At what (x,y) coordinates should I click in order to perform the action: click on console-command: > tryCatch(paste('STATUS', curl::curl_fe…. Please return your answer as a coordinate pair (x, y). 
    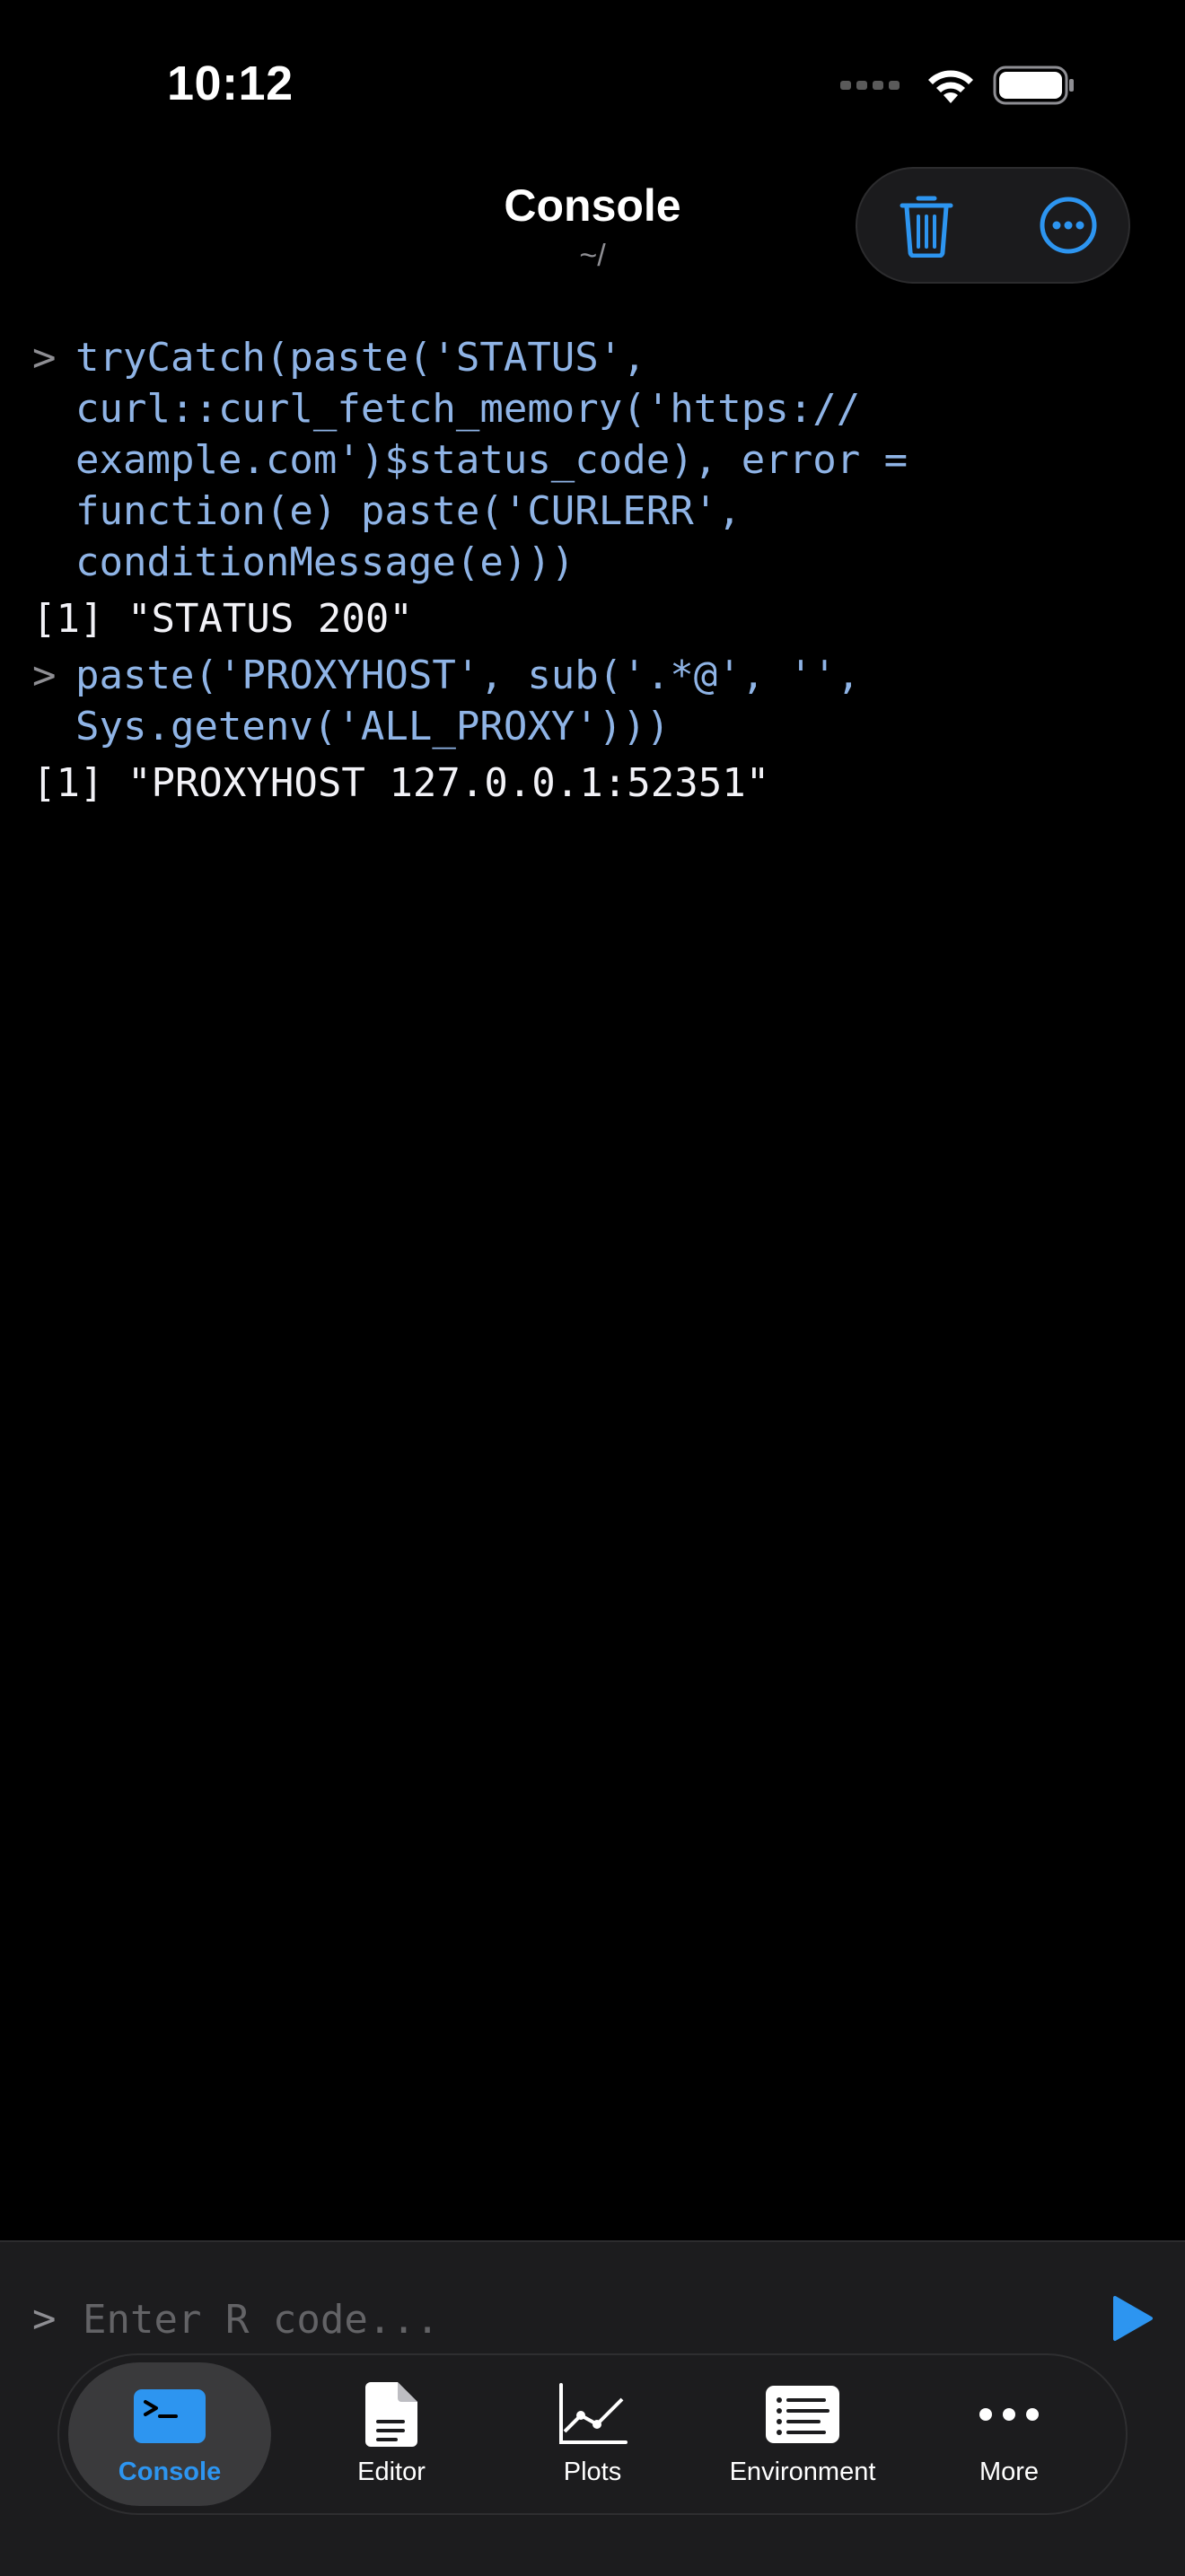
    Looking at the image, I should click on (593, 460).